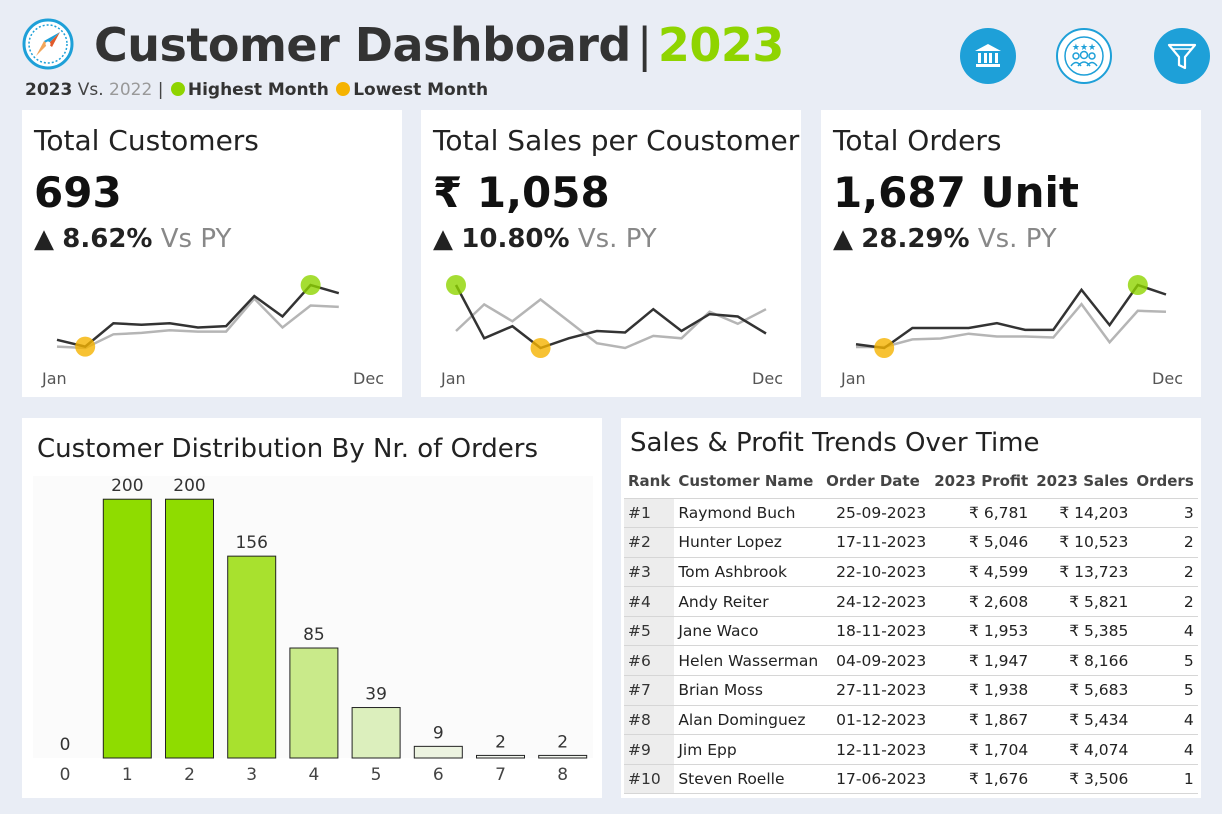 This screenshot has width=1222, height=814. Describe the element at coordinates (438, 775) in the screenshot. I see `x-tick-label: 6` at that location.